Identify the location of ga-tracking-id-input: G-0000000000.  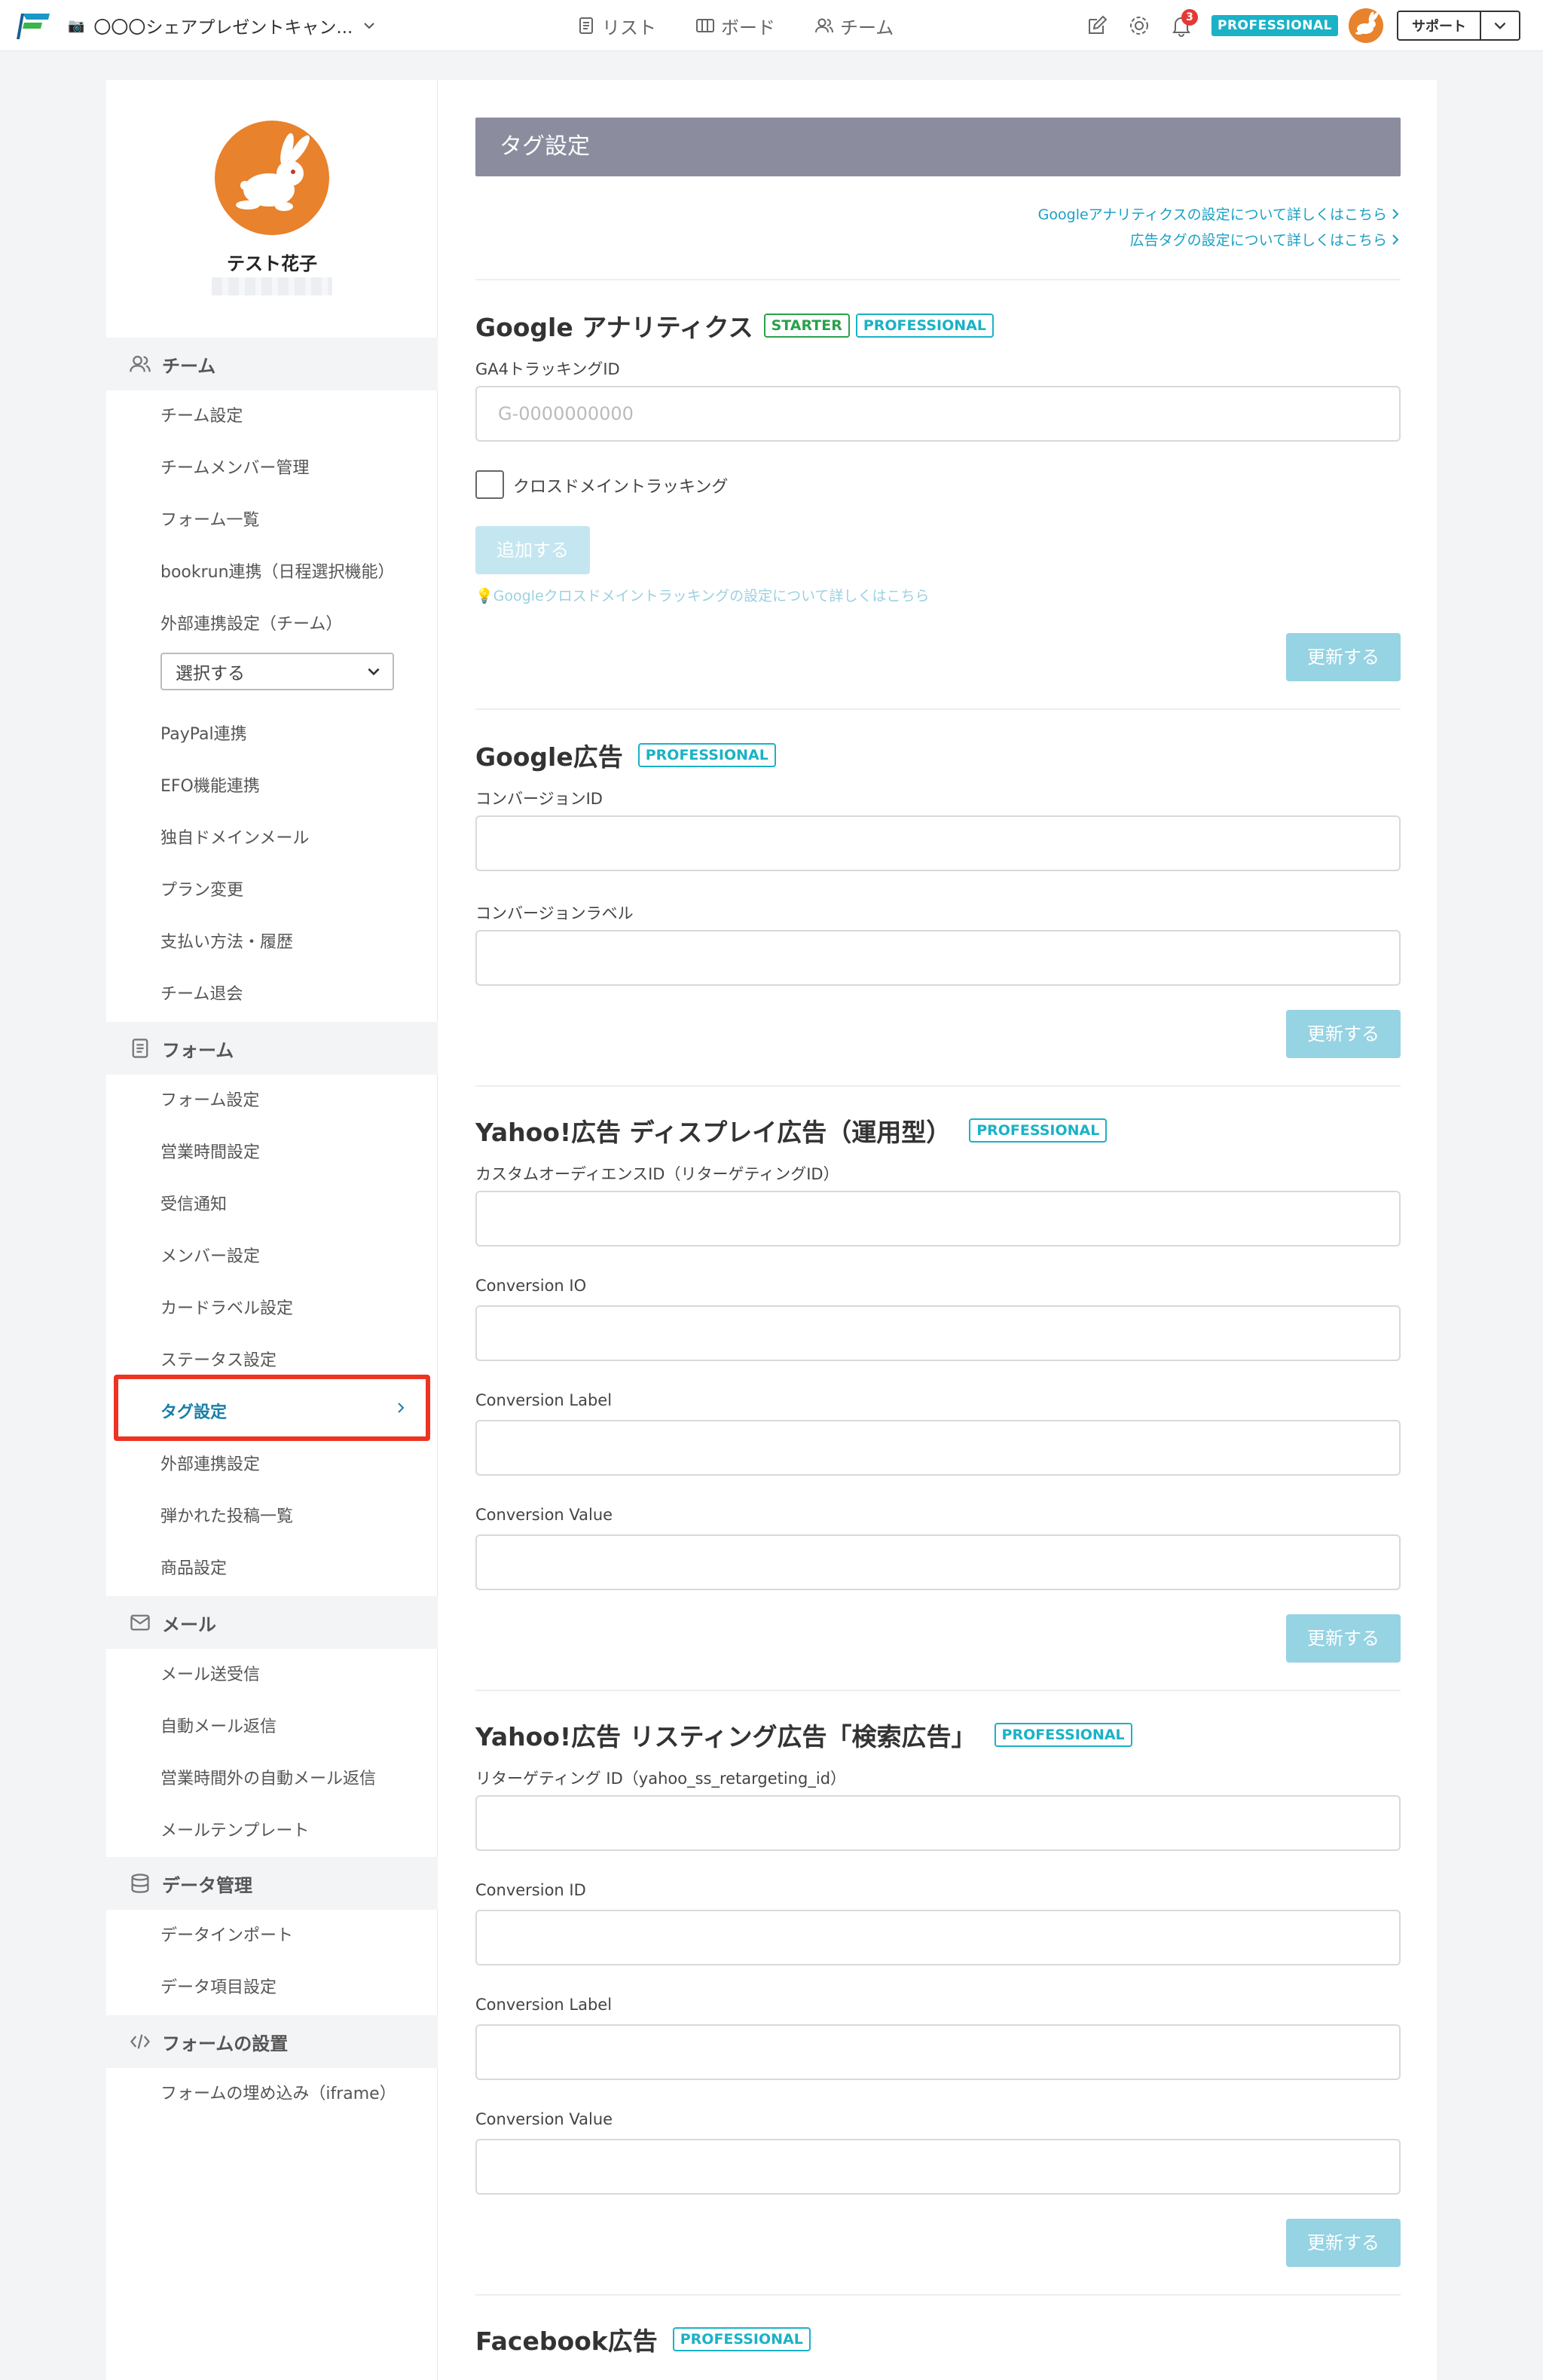
(938, 414).